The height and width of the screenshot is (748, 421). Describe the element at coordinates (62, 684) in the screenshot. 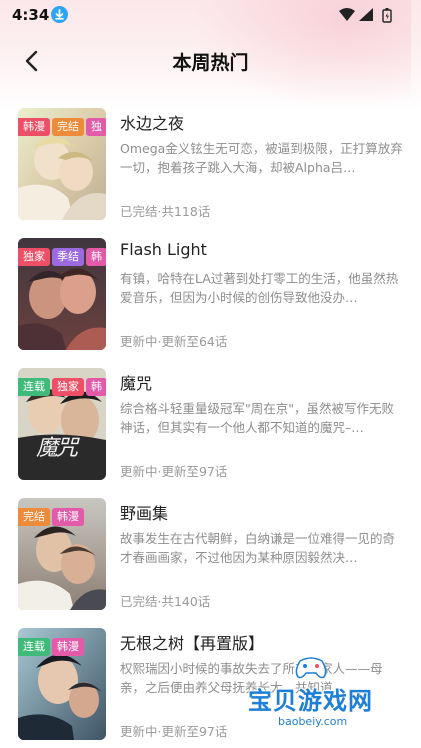

I see `cover-image: 连载 韩漫` at that location.